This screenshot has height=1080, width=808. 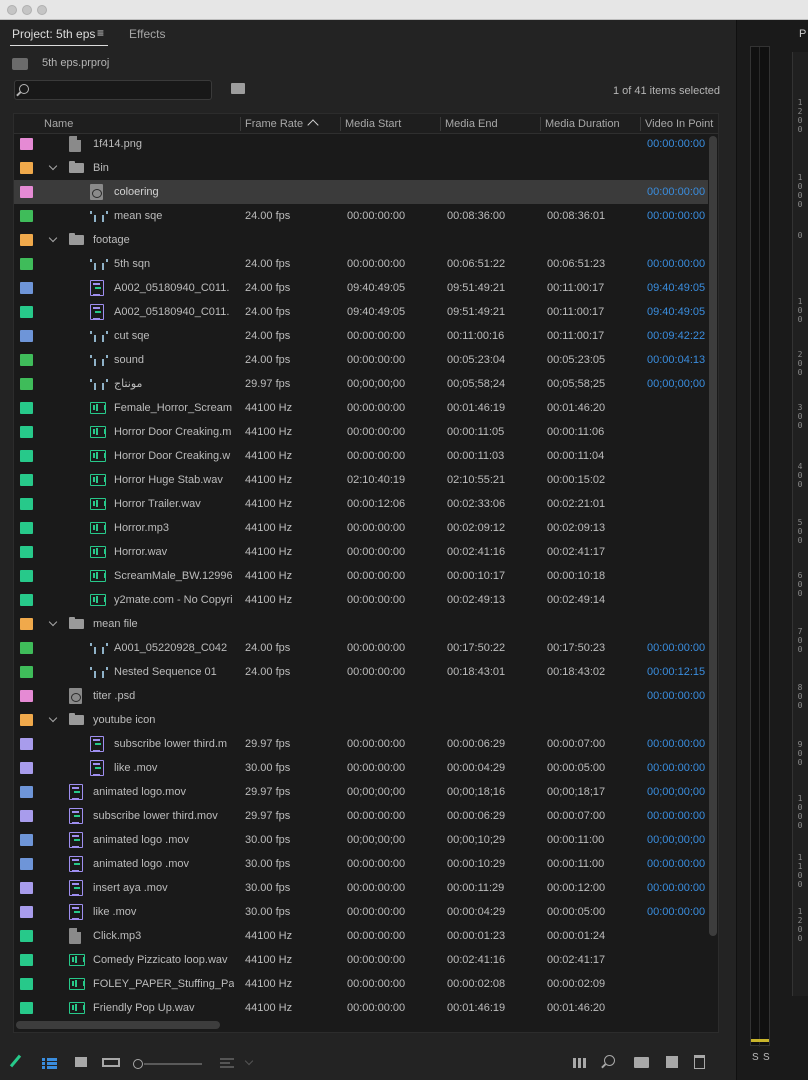 What do you see at coordinates (118, 1025) in the screenshot?
I see `horizontal-scroll-thumb` at bounding box center [118, 1025].